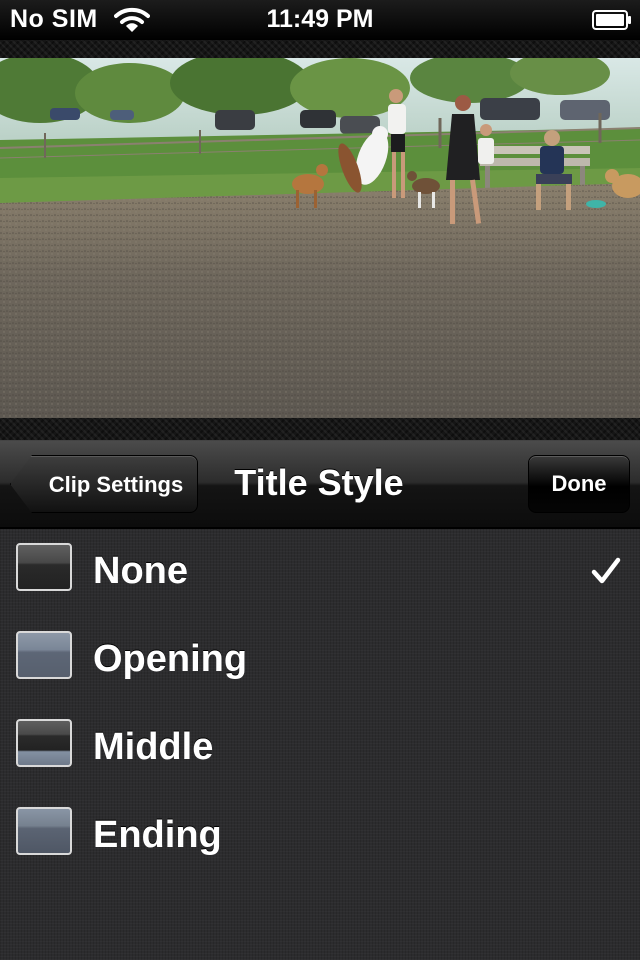  Describe the element at coordinates (320, 661) in the screenshot. I see `option-row-opening: Opening` at that location.